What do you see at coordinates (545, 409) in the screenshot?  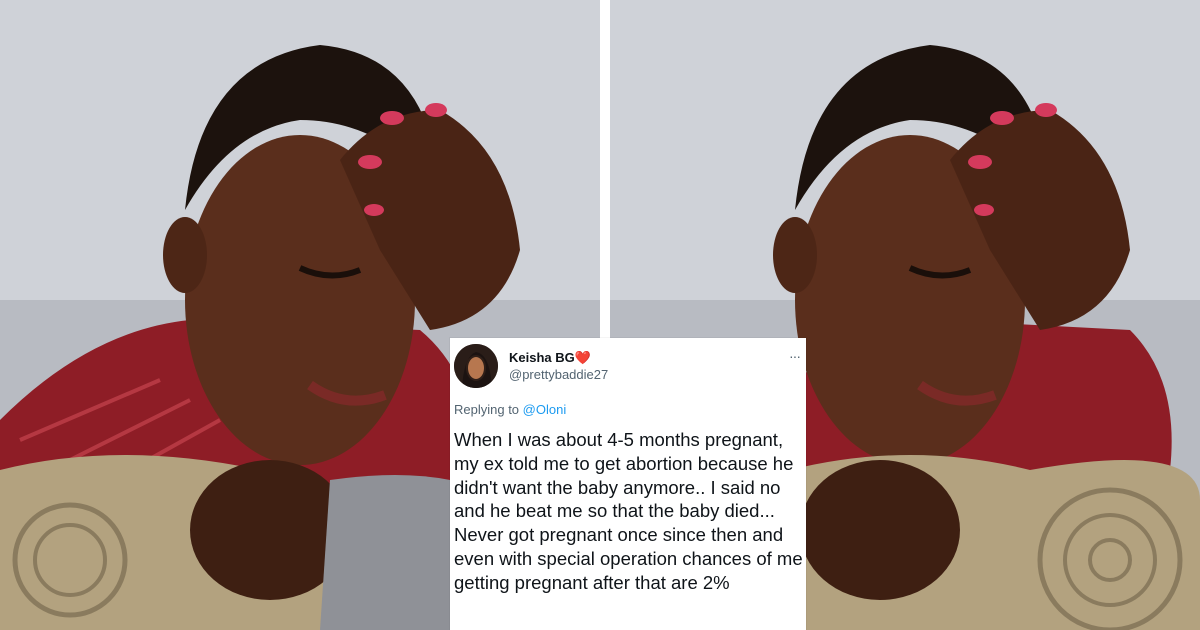 I see `mention-link: @Oloni` at bounding box center [545, 409].